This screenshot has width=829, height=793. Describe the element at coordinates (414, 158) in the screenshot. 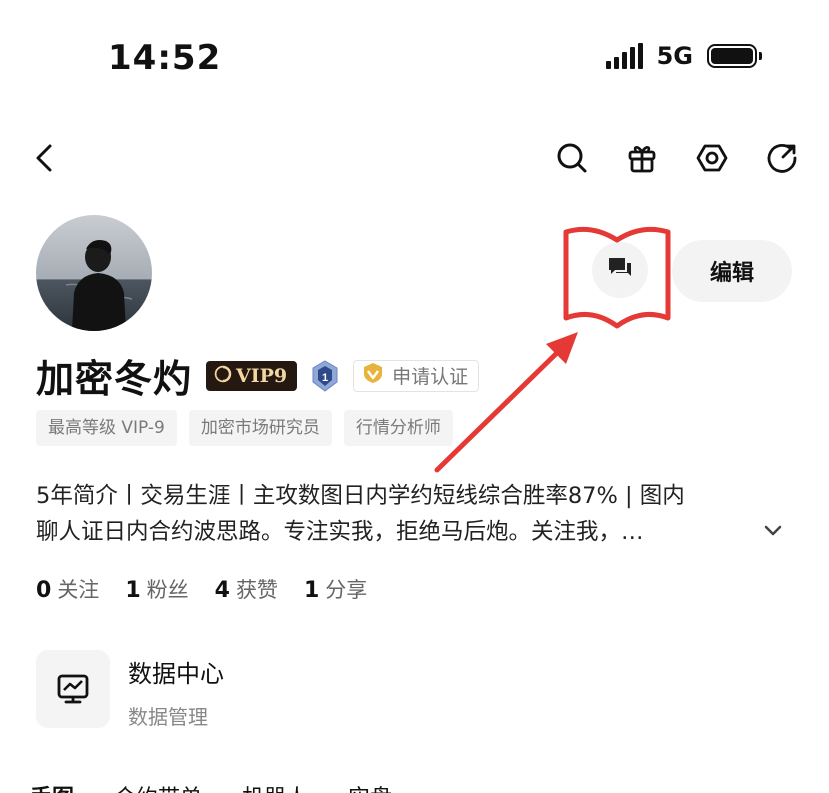

I see `top-nav` at that location.